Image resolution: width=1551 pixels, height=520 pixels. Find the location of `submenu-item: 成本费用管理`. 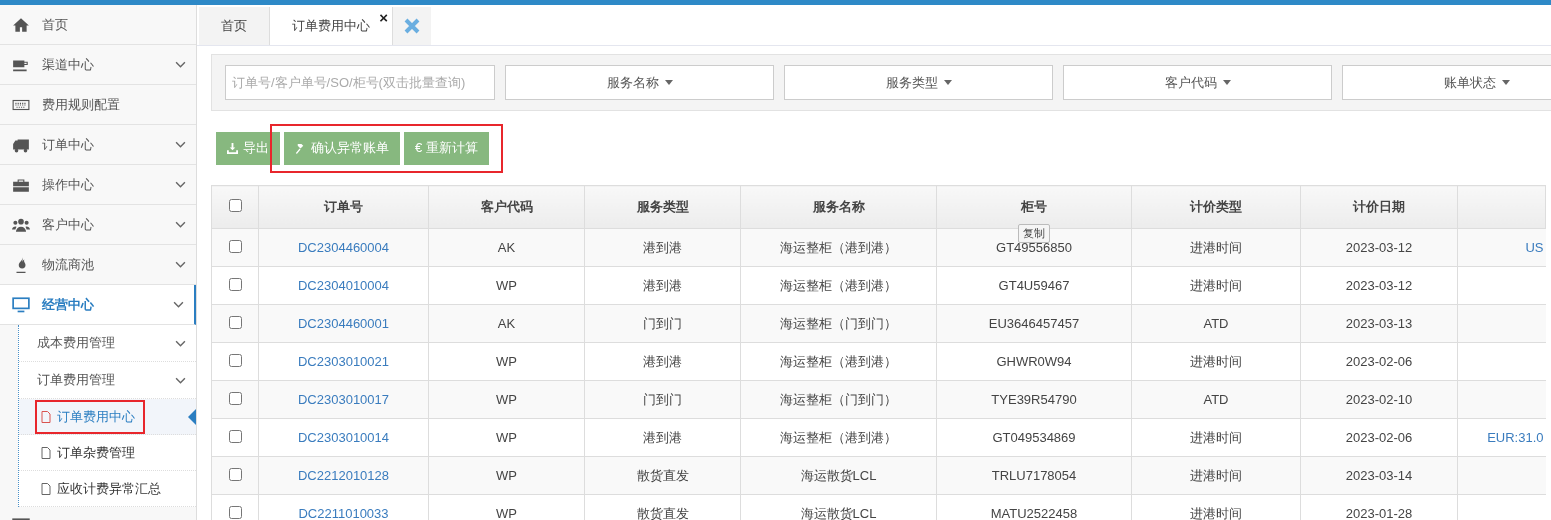

submenu-item: 成本费用管理 is located at coordinates (107, 343).